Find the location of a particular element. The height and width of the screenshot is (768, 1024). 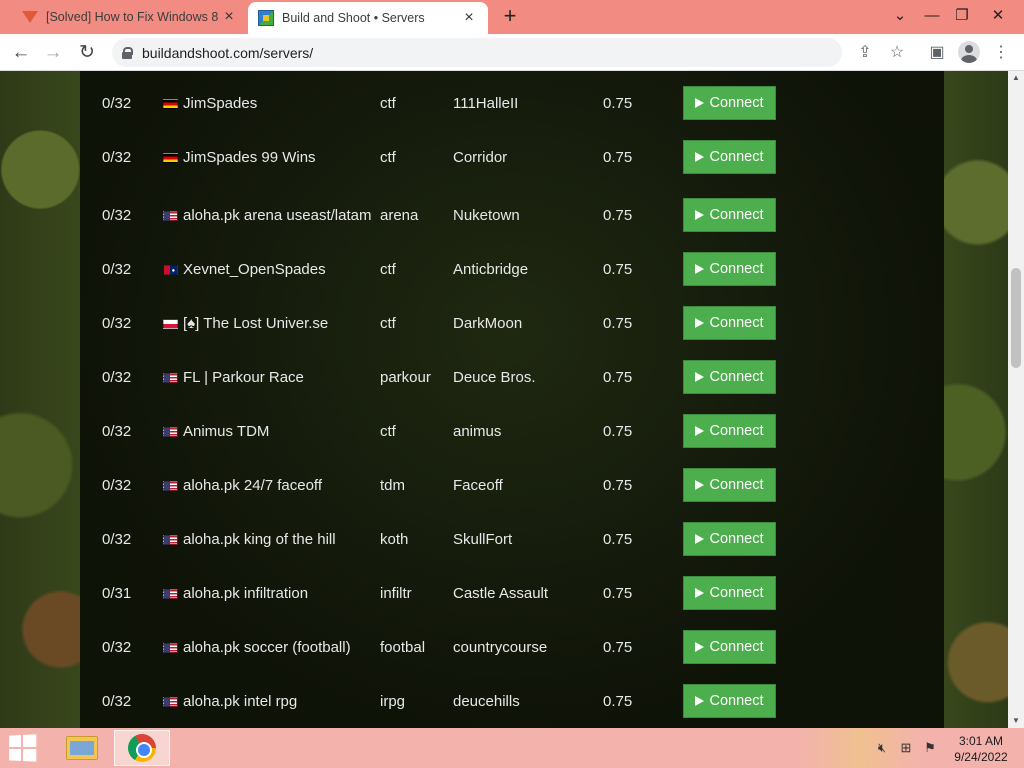

network-icon: ⊞ is located at coordinates (906, 748).